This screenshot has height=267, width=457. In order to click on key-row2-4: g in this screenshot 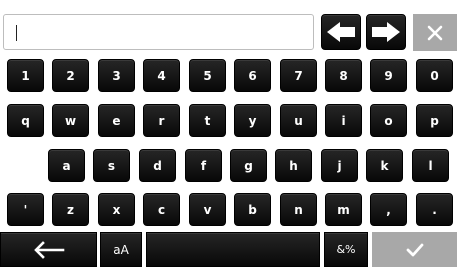, I will do `click(248, 165)`.